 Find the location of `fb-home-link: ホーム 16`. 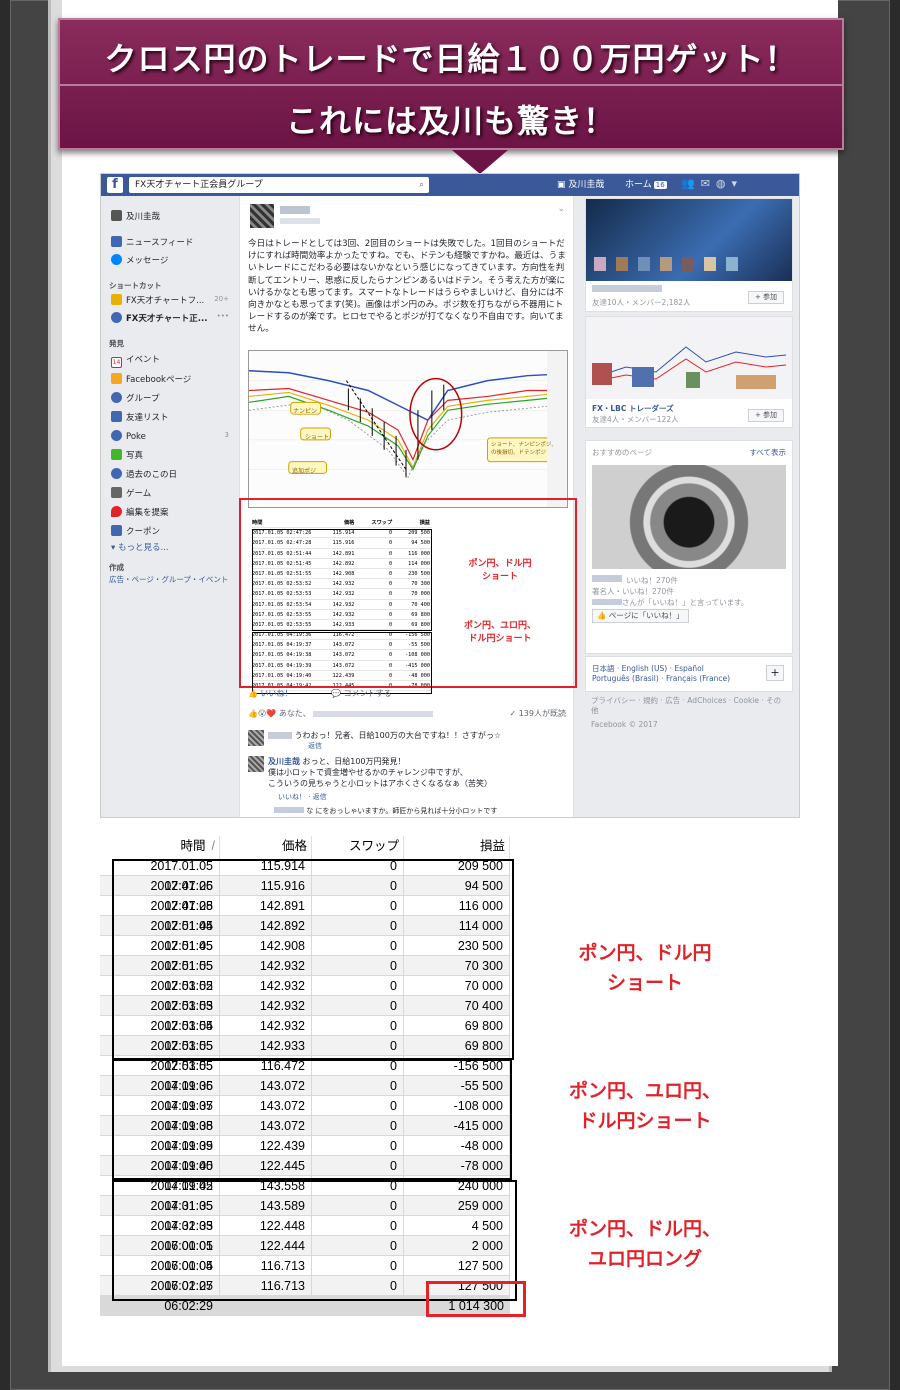

fb-home-link: ホーム 16 is located at coordinates (646, 185).